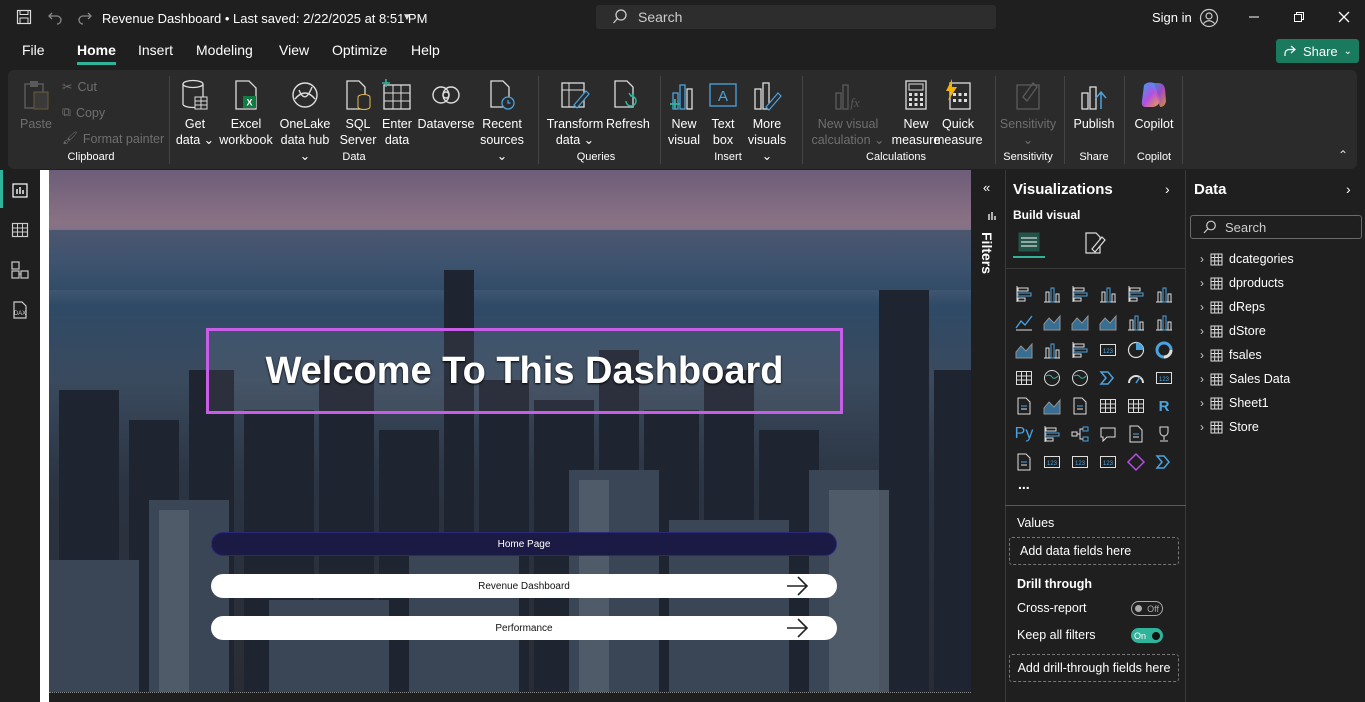 Image resolution: width=1365 pixels, height=702 pixels. I want to click on dataverse-button: Dataverse, so click(446, 101).